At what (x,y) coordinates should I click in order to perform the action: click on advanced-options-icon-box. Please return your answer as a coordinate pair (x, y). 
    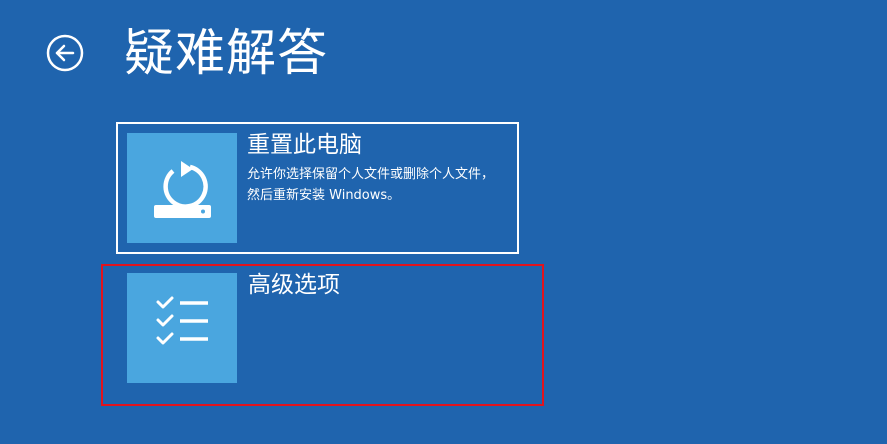
    Looking at the image, I should click on (182, 328).